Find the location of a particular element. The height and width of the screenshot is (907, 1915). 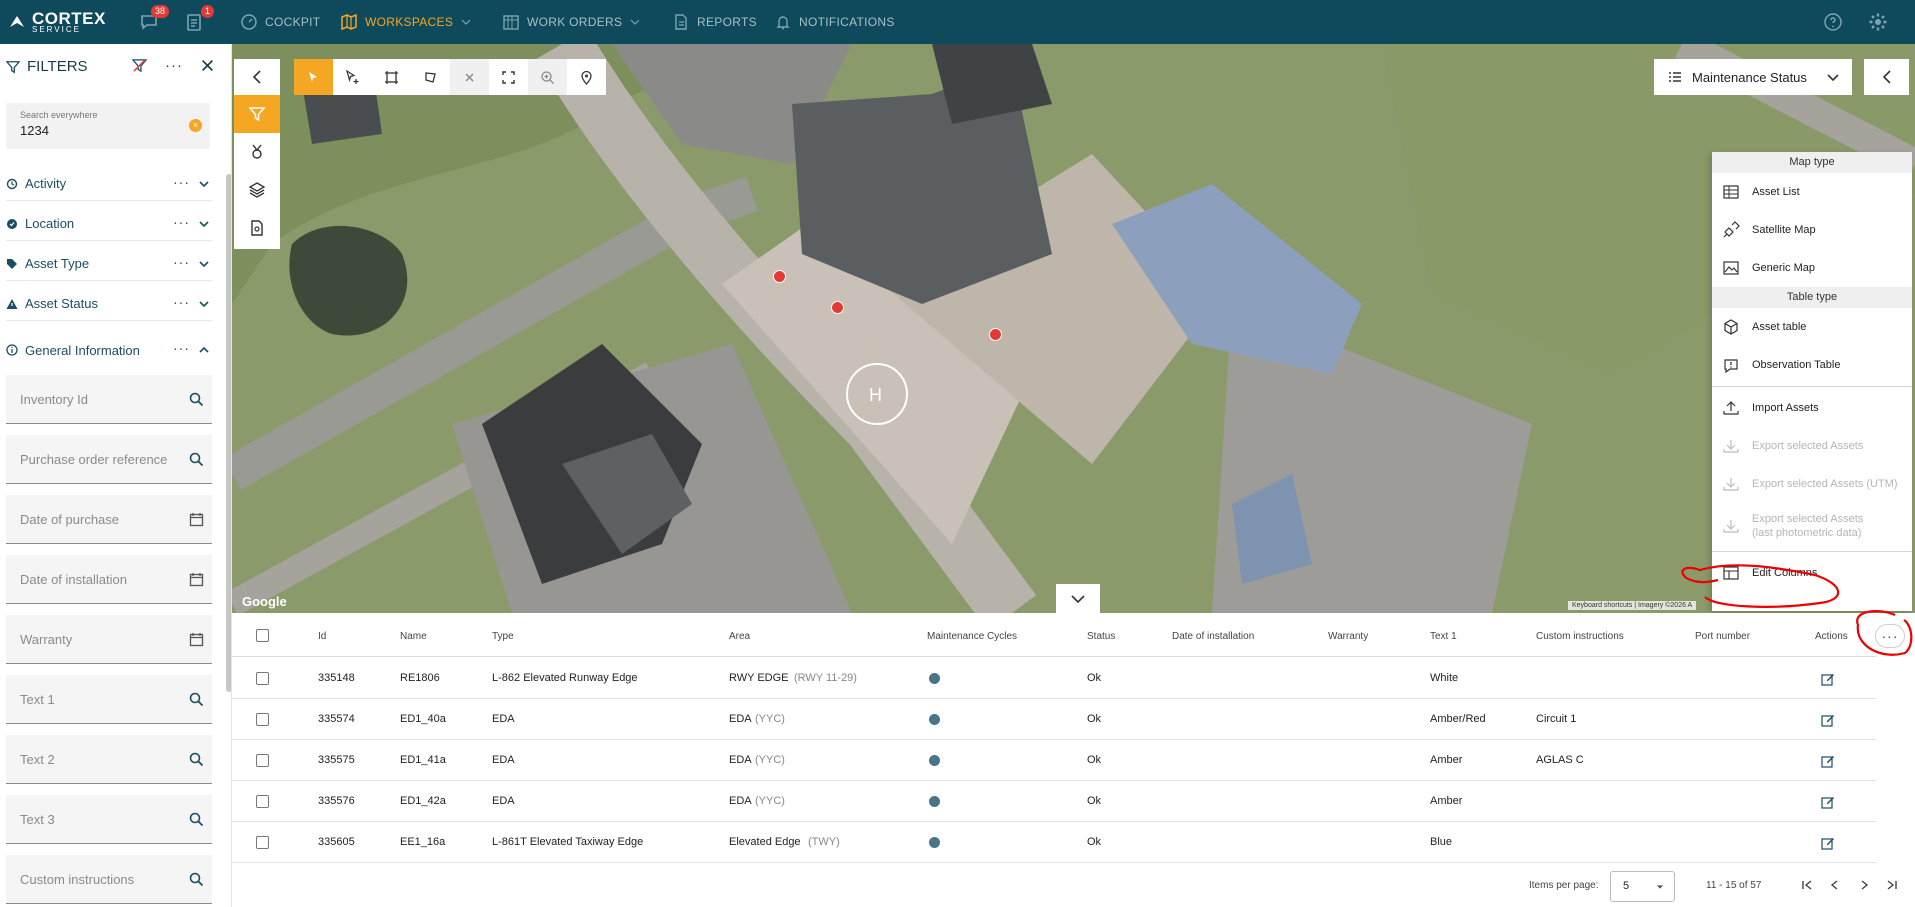

filter-section-general-information: General Information ··· is located at coordinates (109, 350).